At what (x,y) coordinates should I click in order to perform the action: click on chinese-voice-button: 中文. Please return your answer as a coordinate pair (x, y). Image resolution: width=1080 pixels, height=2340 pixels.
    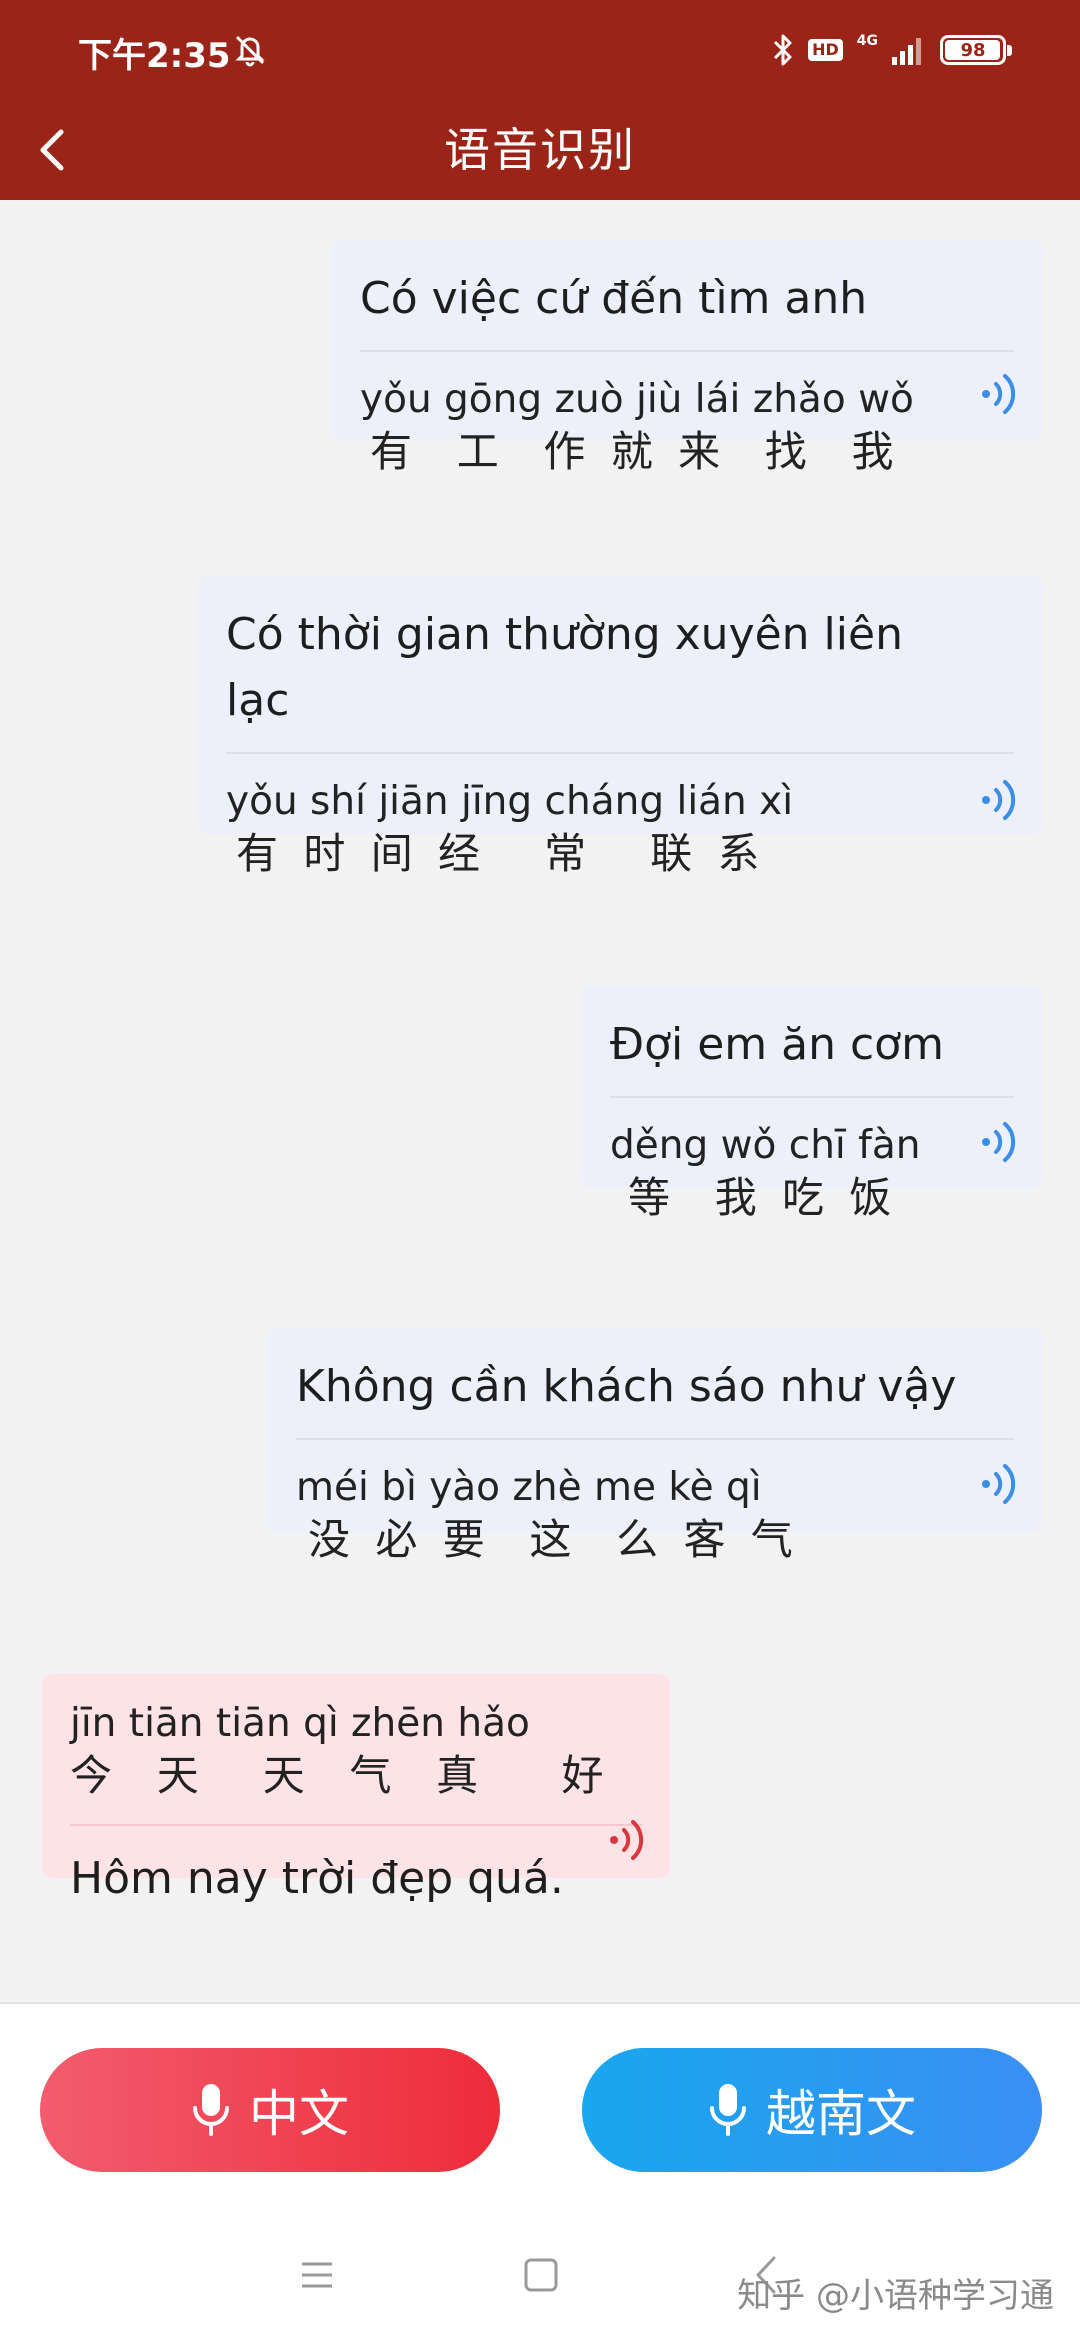
    Looking at the image, I should click on (270, 2110).